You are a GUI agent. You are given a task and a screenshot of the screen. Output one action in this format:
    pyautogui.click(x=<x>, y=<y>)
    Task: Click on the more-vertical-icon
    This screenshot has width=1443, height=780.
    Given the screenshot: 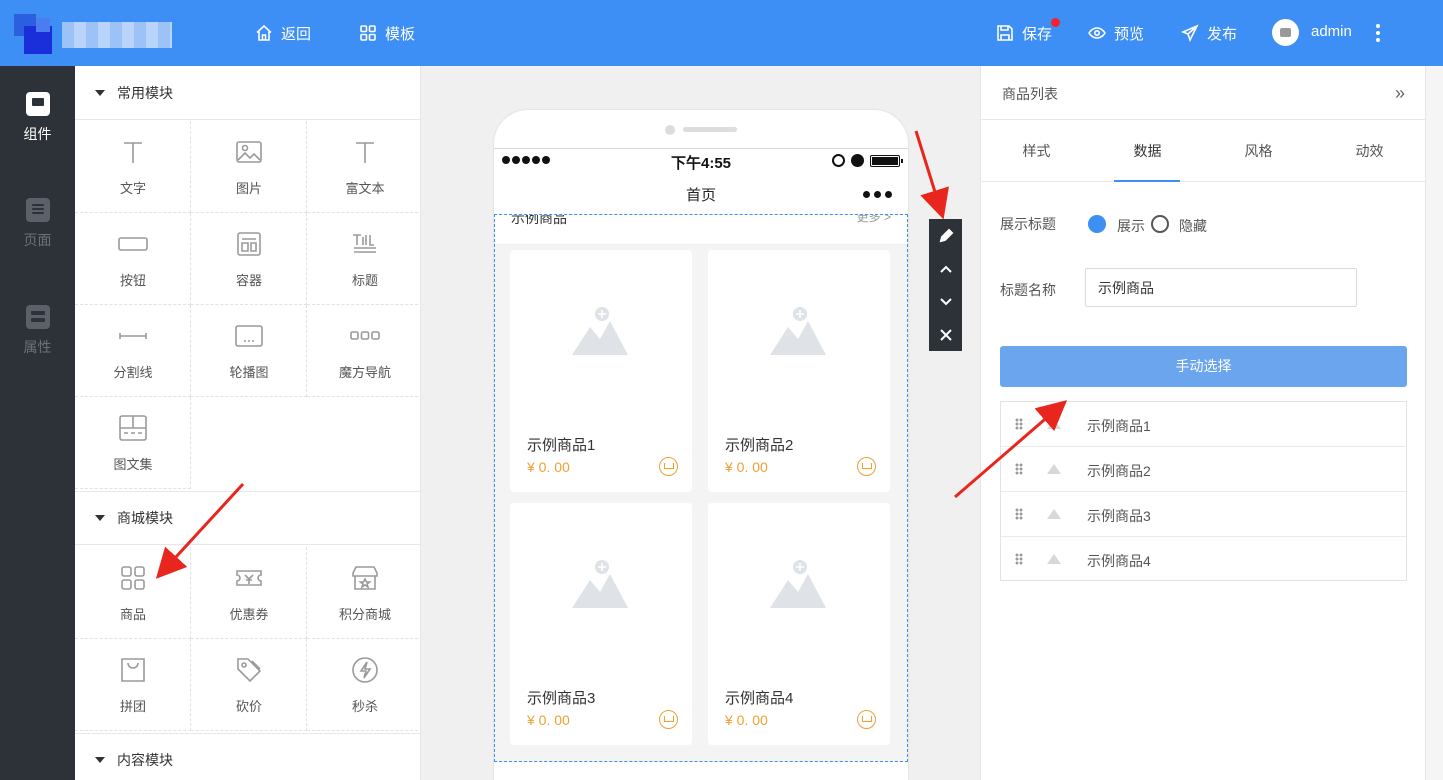 What is the action you would take?
    pyautogui.click(x=1378, y=33)
    